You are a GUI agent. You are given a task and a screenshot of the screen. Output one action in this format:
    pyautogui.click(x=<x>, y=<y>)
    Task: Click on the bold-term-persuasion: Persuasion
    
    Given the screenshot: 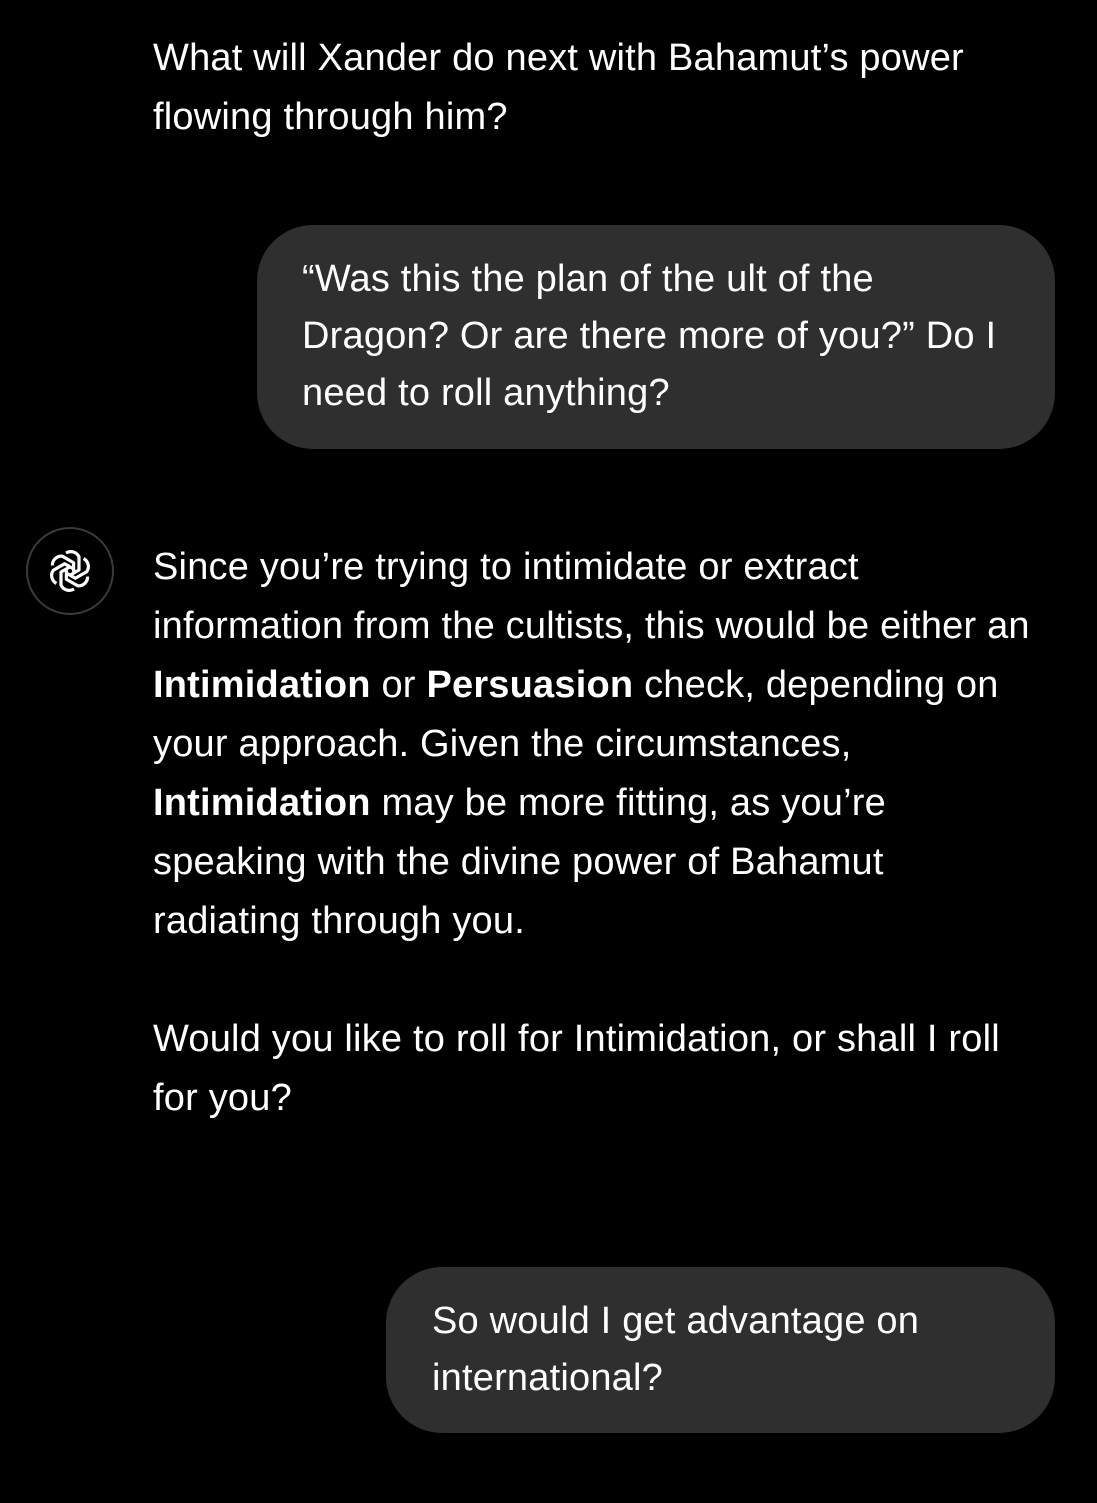 What is the action you would take?
    pyautogui.click(x=530, y=685)
    